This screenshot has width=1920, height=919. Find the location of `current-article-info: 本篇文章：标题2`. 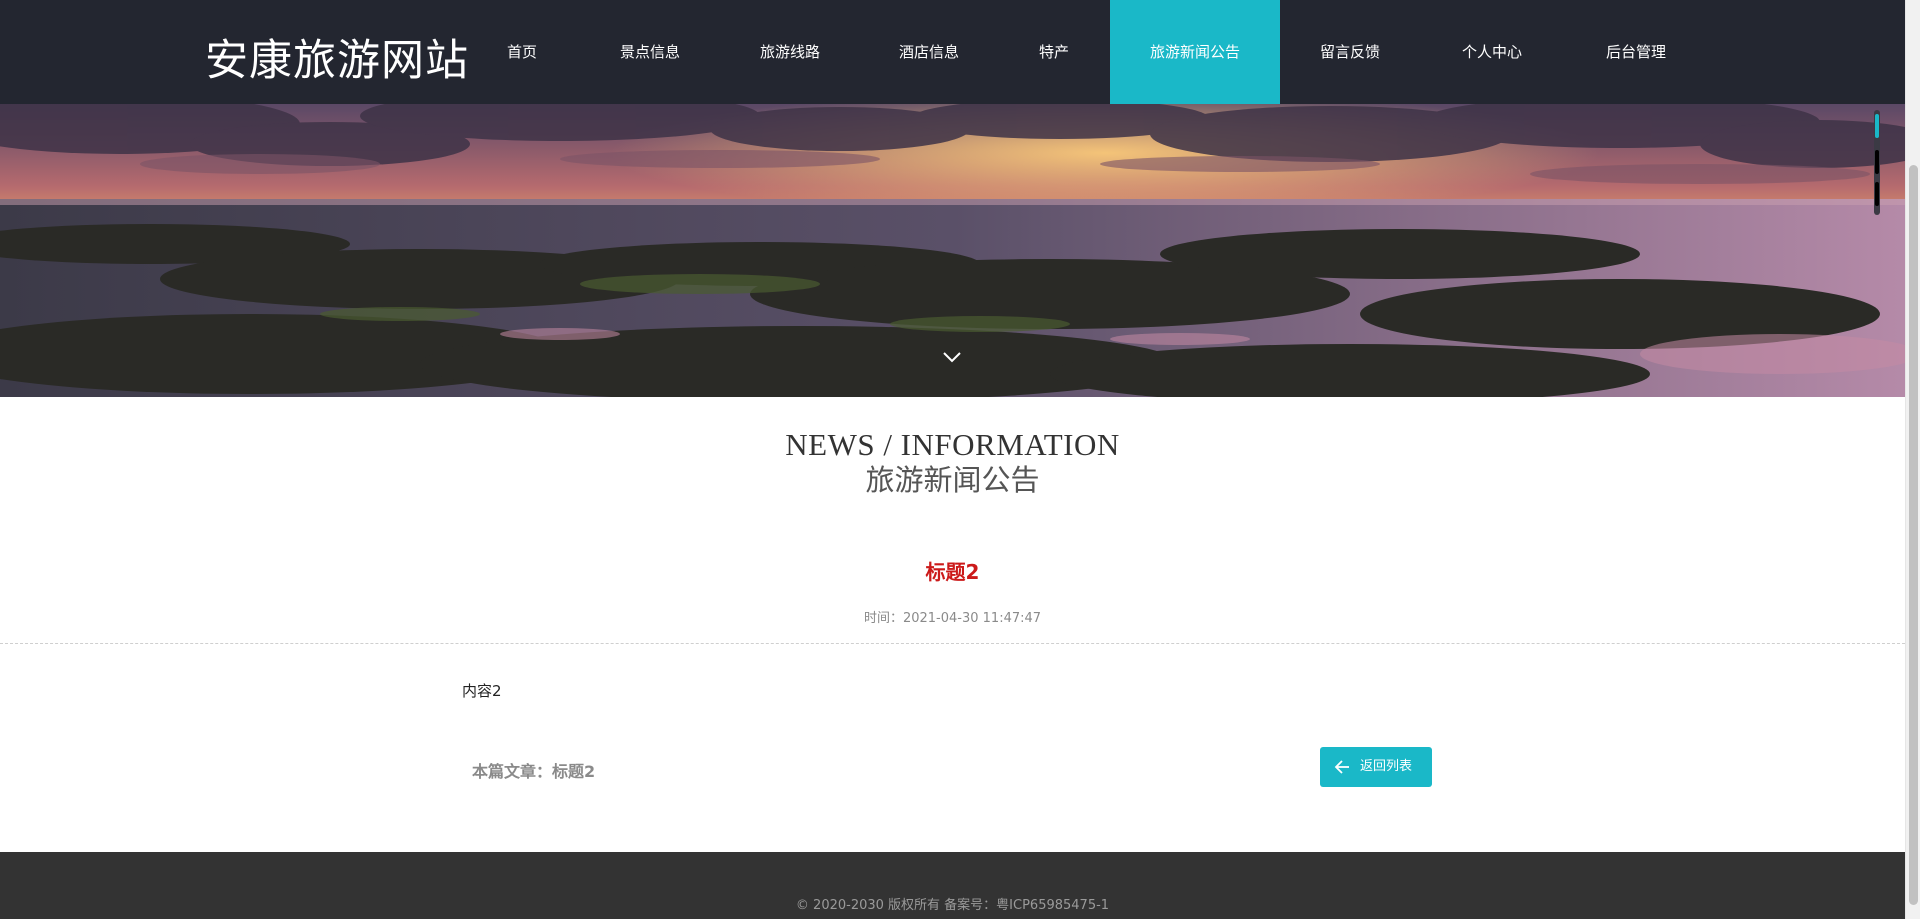

current-article-info: 本篇文章：标题2 is located at coordinates (533, 770).